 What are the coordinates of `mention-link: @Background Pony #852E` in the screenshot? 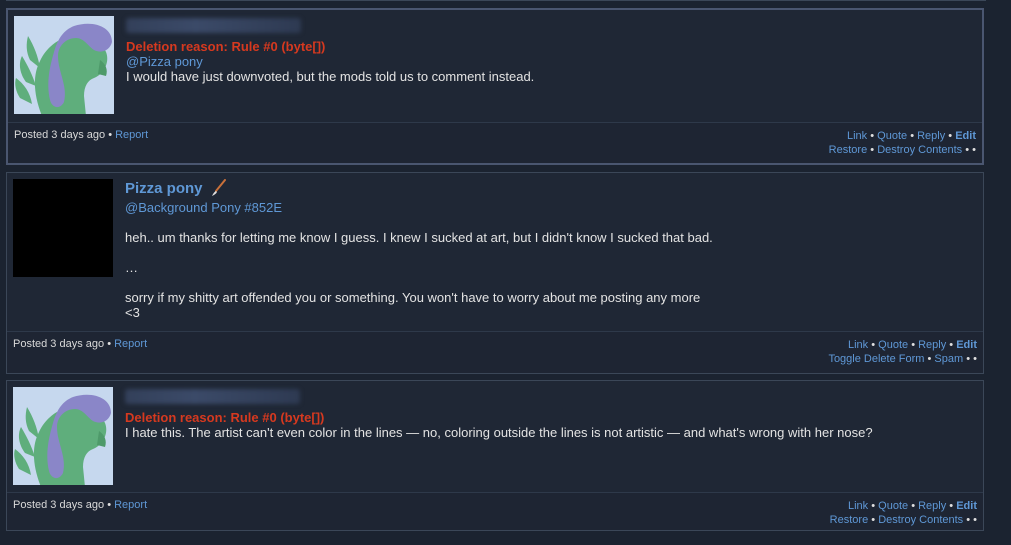 It's located at (551, 207).